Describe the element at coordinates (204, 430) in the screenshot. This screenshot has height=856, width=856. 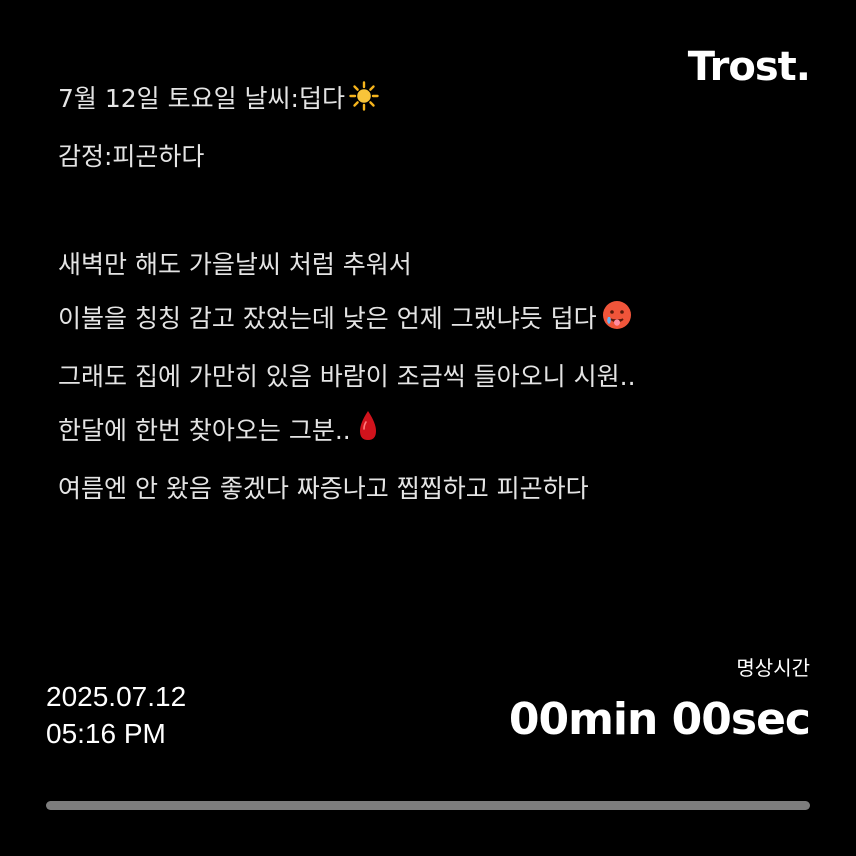
I see `entry-line-6-text: 한달에 한번 찾아오는 그분..` at that location.